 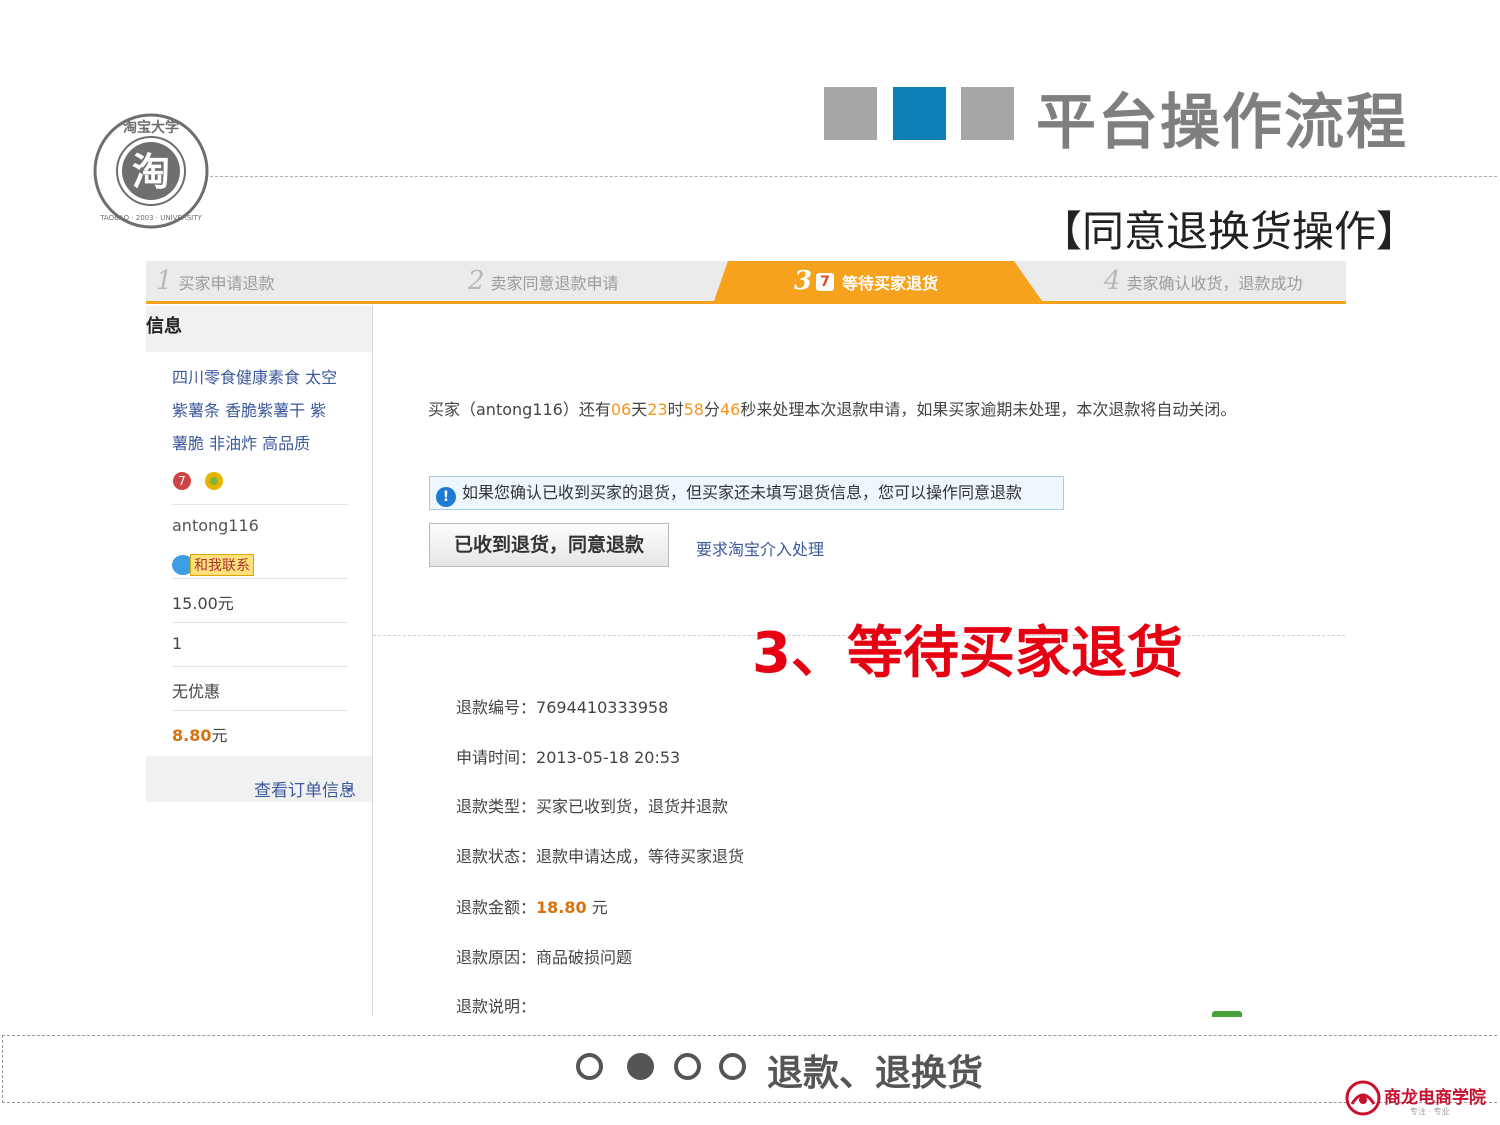 I want to click on order-total: 8.80元, so click(x=200, y=735).